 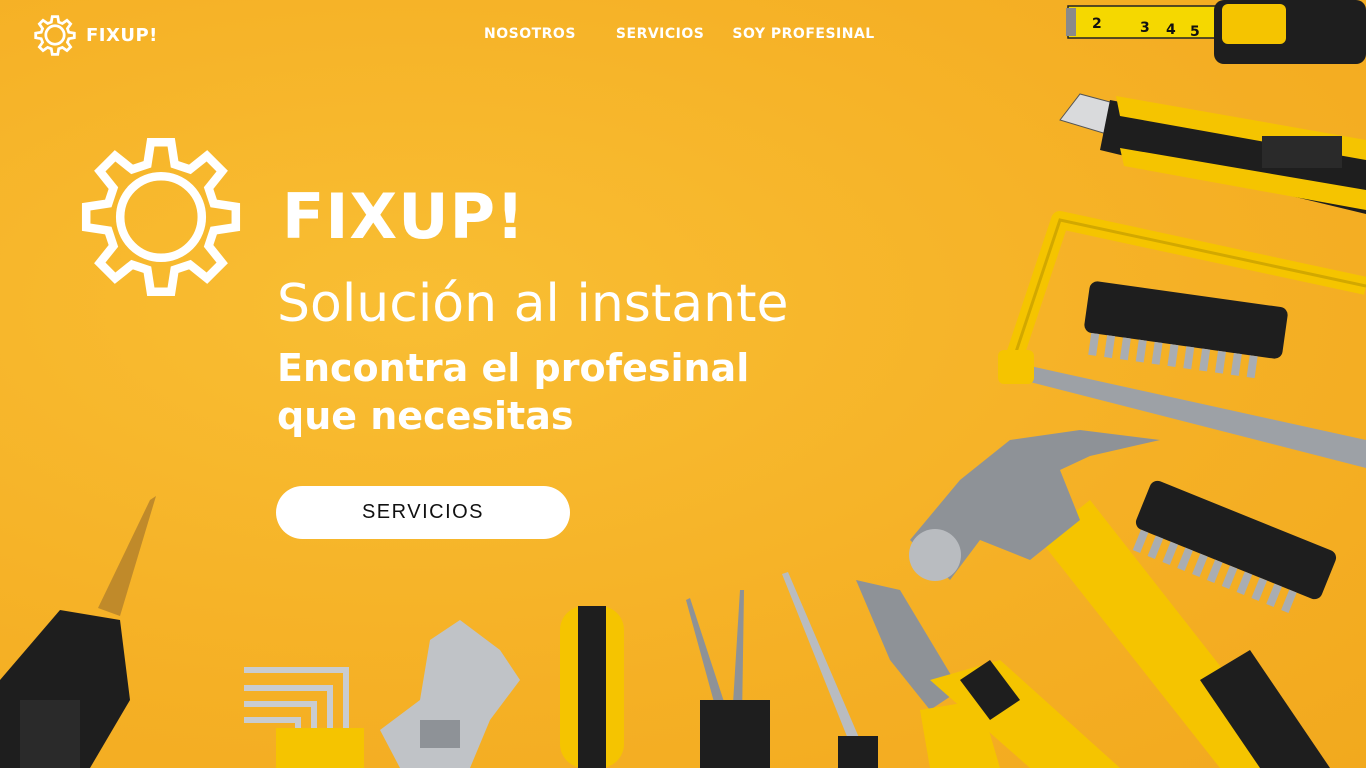 I want to click on brand-name: FIXUP!, so click(x=122, y=35).